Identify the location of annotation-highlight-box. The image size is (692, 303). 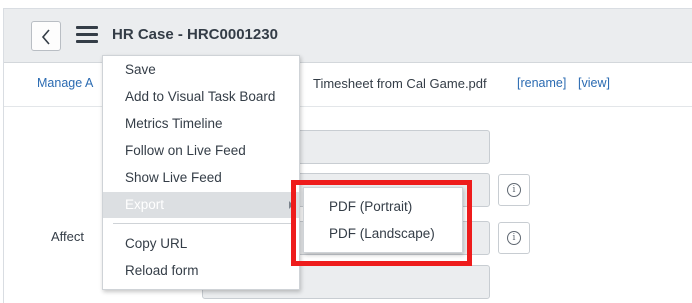
(381, 223).